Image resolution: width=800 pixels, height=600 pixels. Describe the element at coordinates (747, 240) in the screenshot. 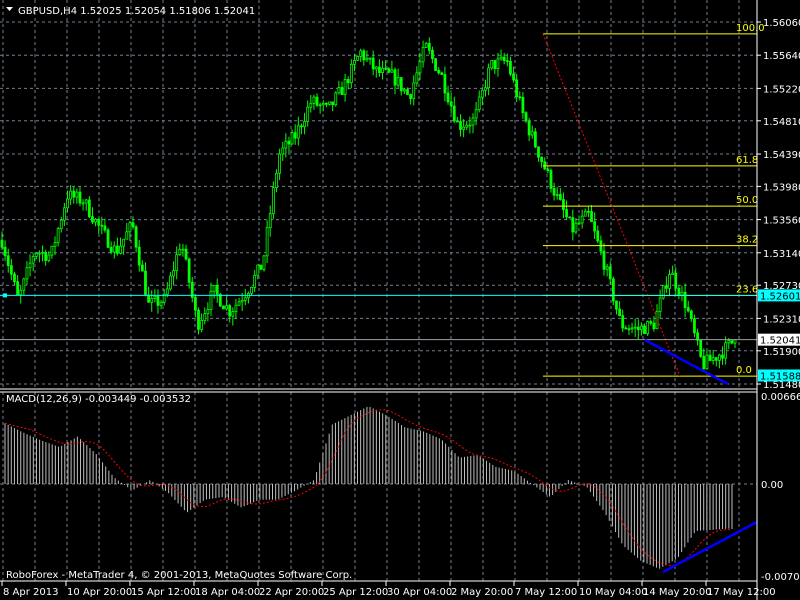

I see `fib-level-label: 38.2` at that location.